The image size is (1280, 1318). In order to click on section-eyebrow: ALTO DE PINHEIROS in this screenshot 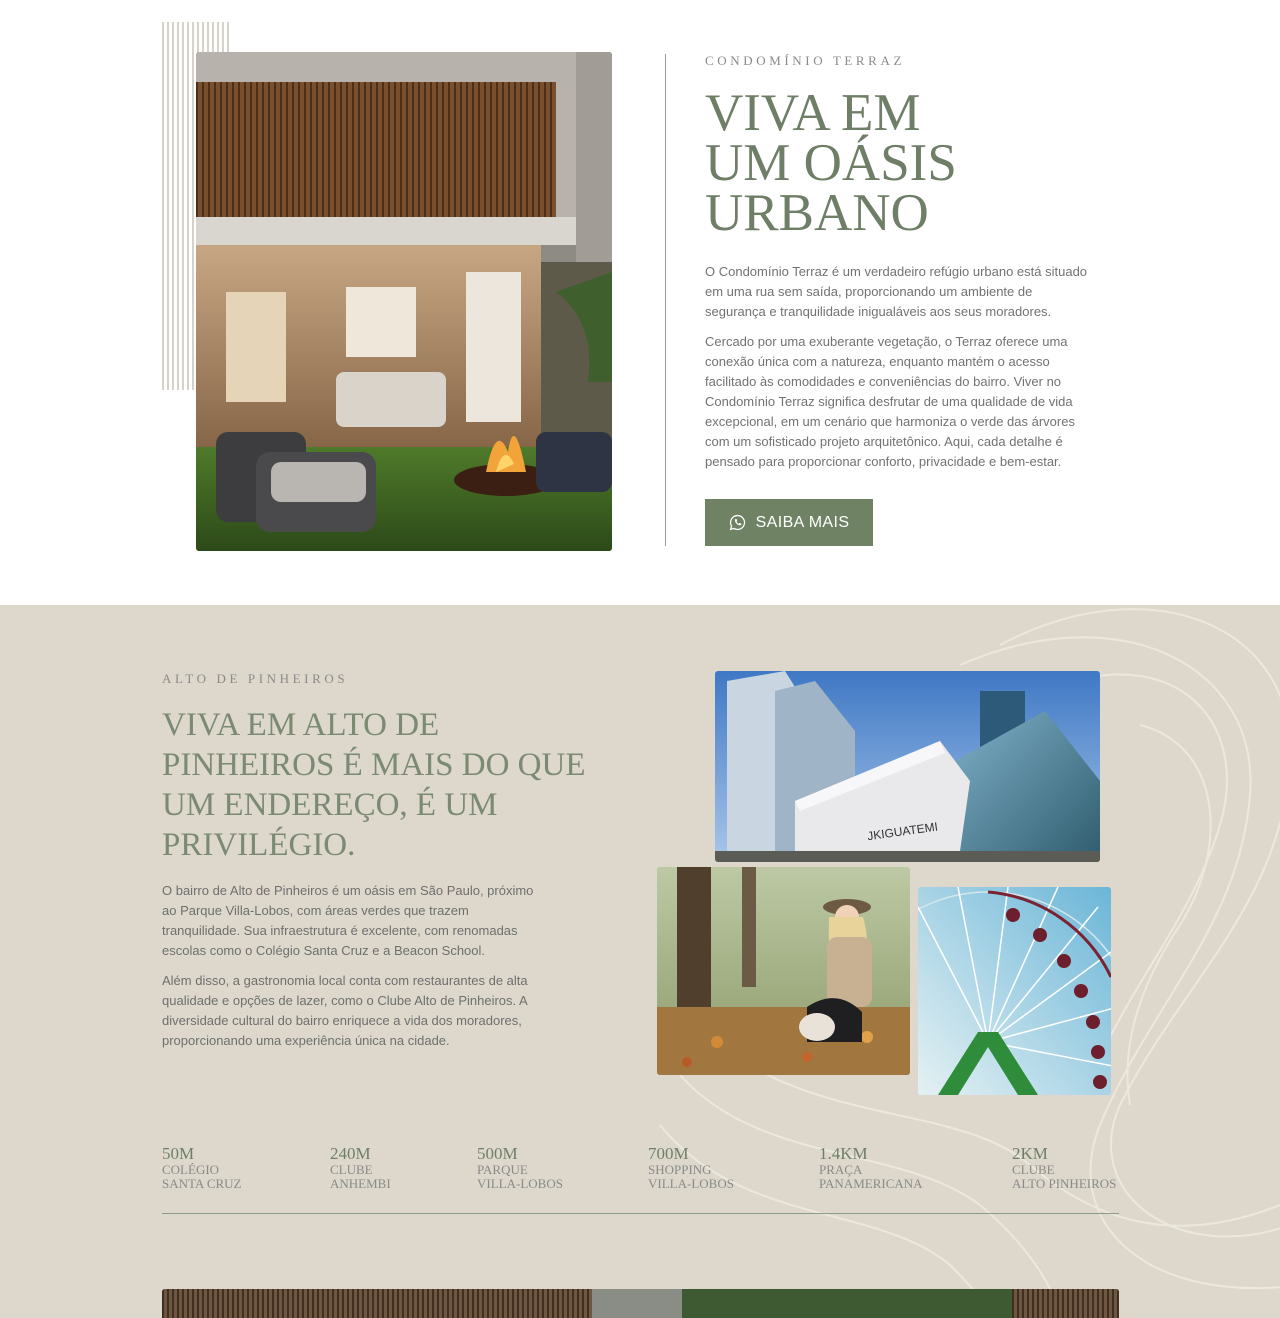, I will do `click(255, 678)`.